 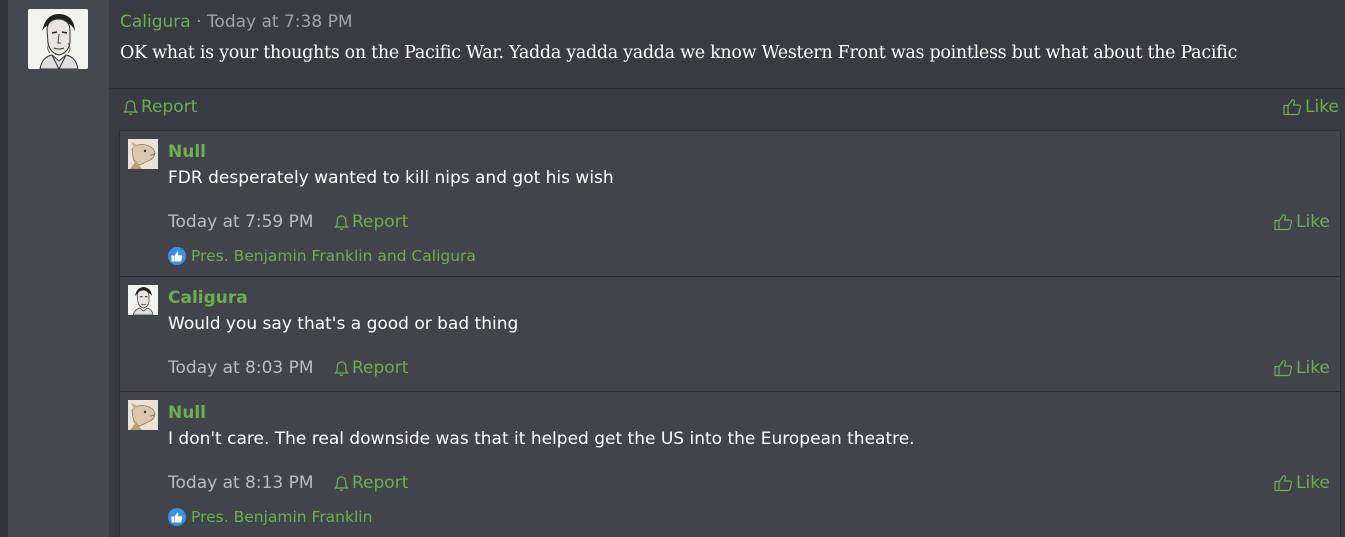 I want to click on post-timestamp: Today at 7:38 PM, so click(x=280, y=22).